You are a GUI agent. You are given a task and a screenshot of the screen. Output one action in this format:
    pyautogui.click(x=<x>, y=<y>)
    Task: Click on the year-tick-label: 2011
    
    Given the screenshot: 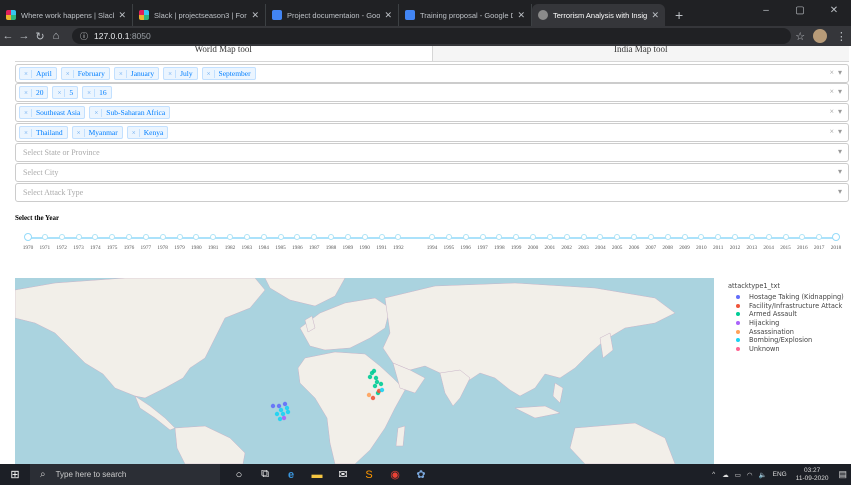 What is the action you would take?
    pyautogui.click(x=718, y=248)
    